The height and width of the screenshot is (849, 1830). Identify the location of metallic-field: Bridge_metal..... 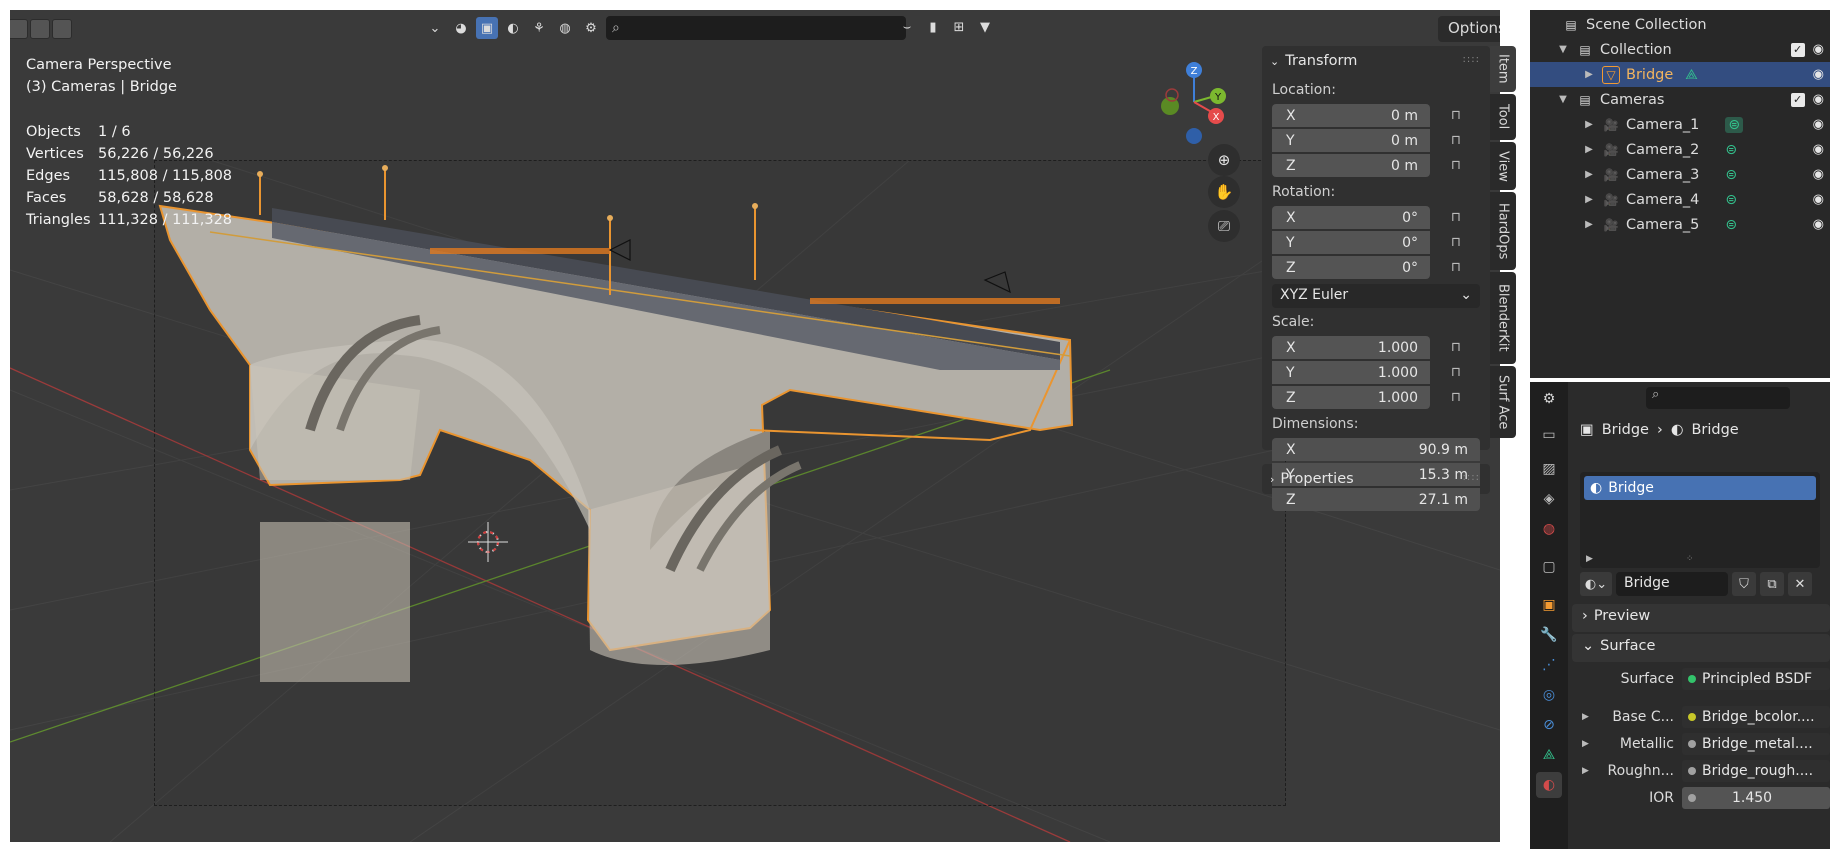
(1756, 744).